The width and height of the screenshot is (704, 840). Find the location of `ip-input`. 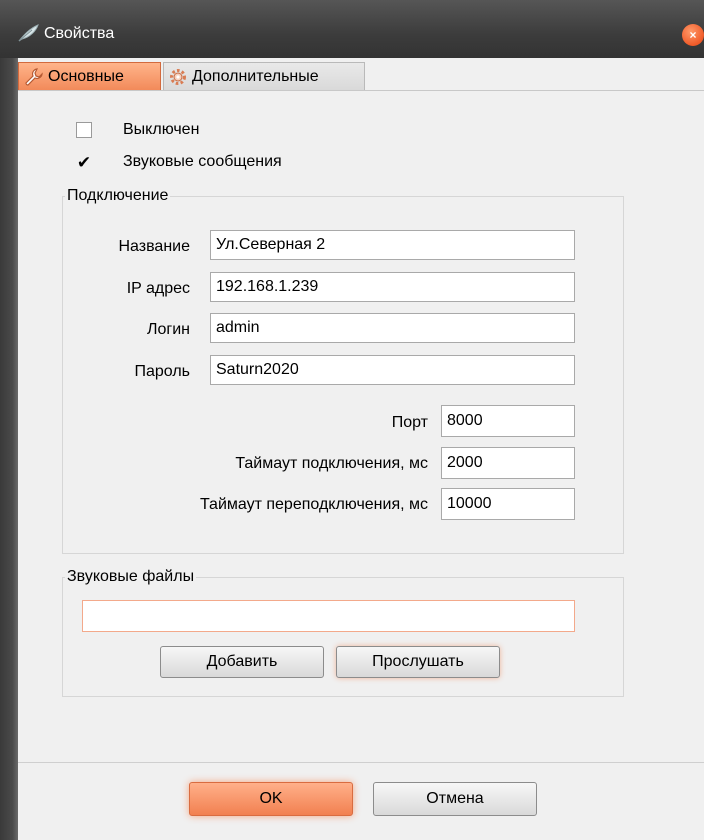

ip-input is located at coordinates (392, 287).